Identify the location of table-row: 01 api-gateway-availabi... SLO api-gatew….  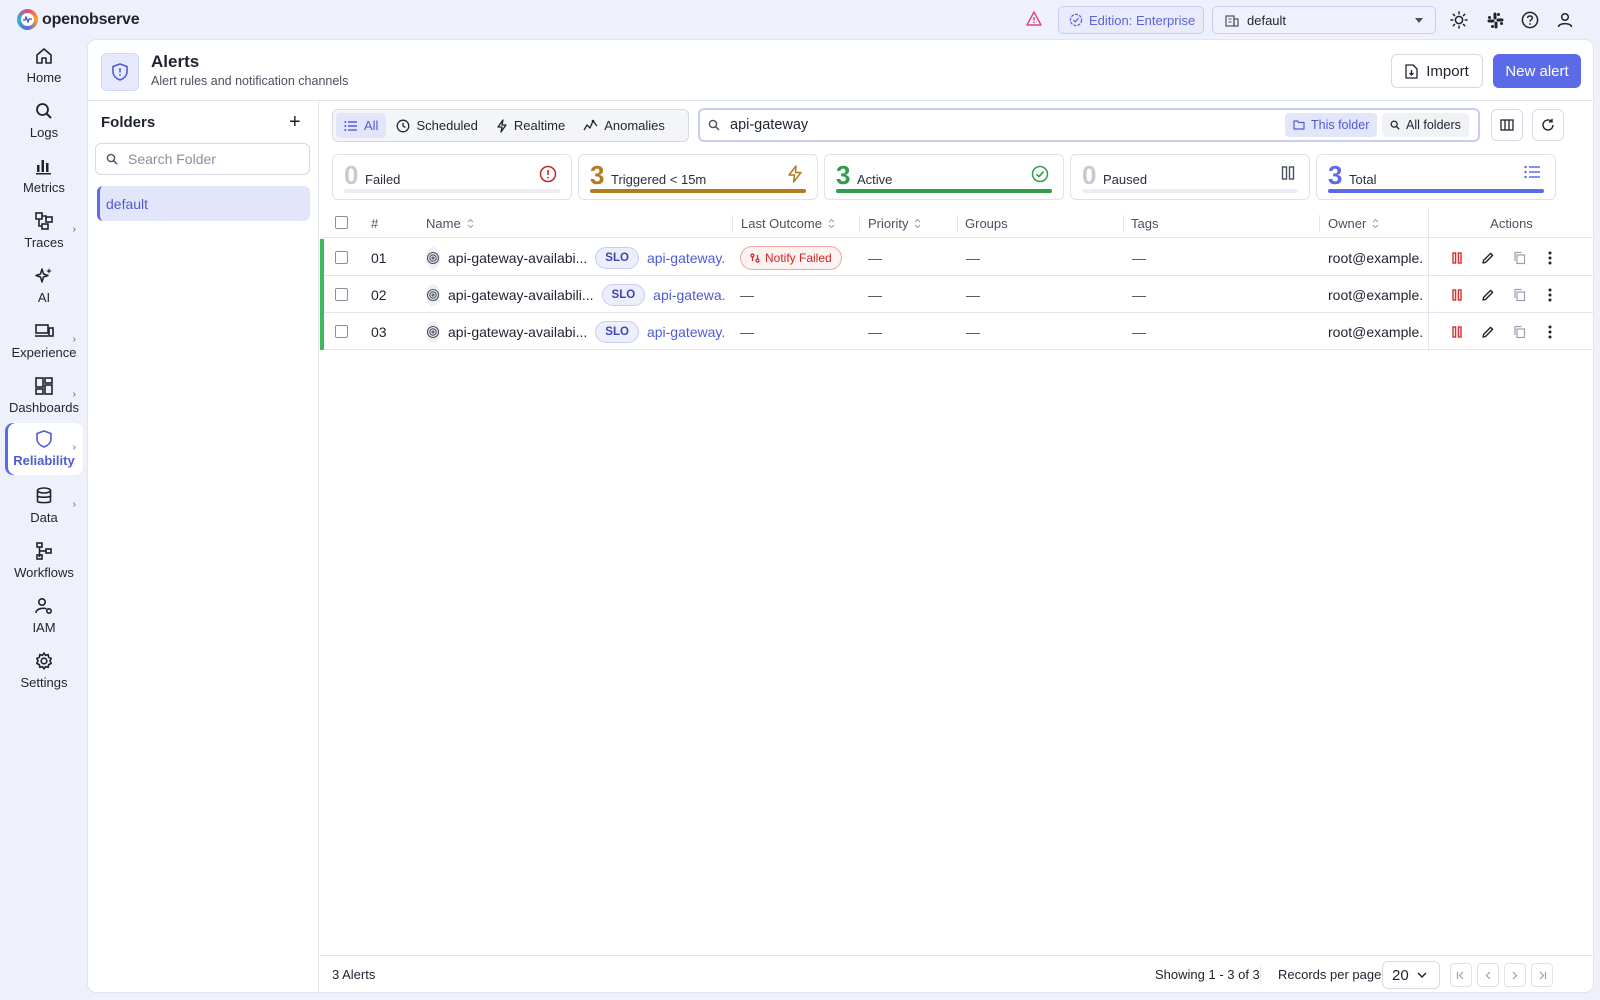
(956, 257).